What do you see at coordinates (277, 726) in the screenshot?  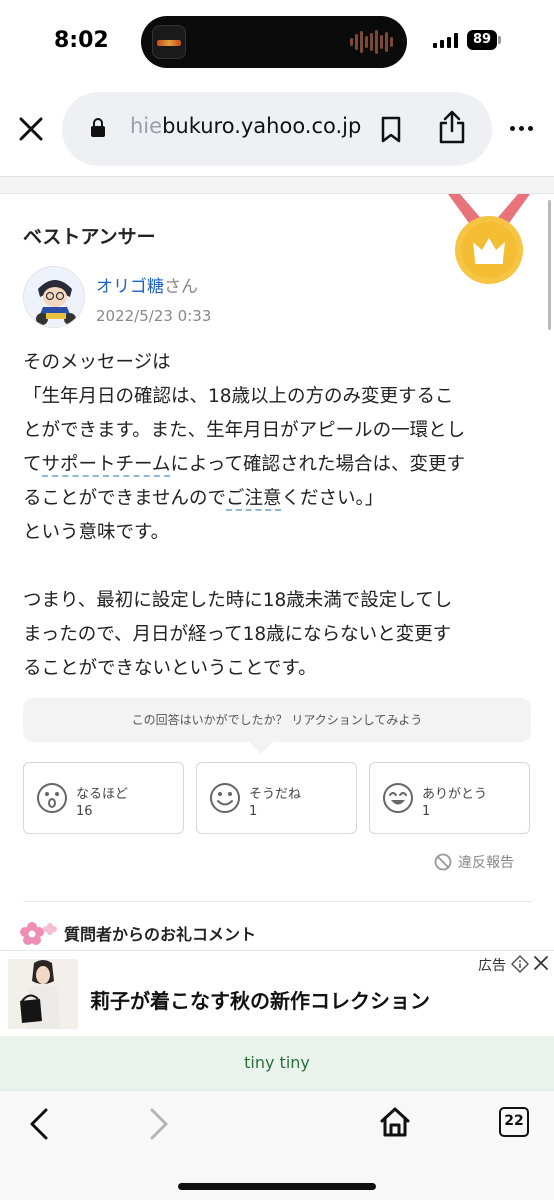 I see `reaction-prompt: この回答はいかがでしたか？ リアクションしてみよう` at bounding box center [277, 726].